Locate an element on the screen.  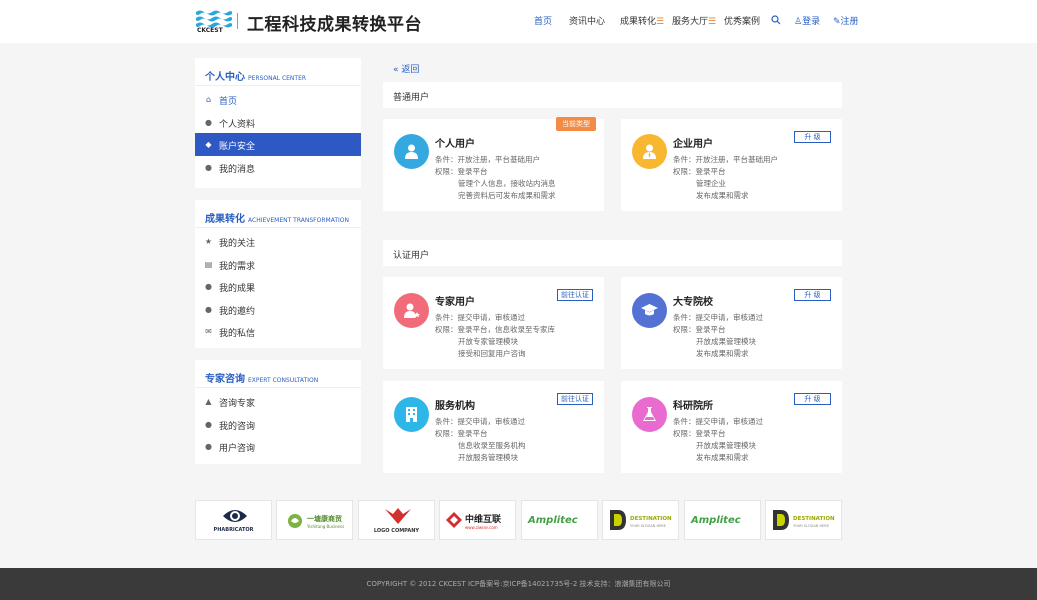
sidebar-item-label: 用户咨询 is located at coordinates (237, 449).